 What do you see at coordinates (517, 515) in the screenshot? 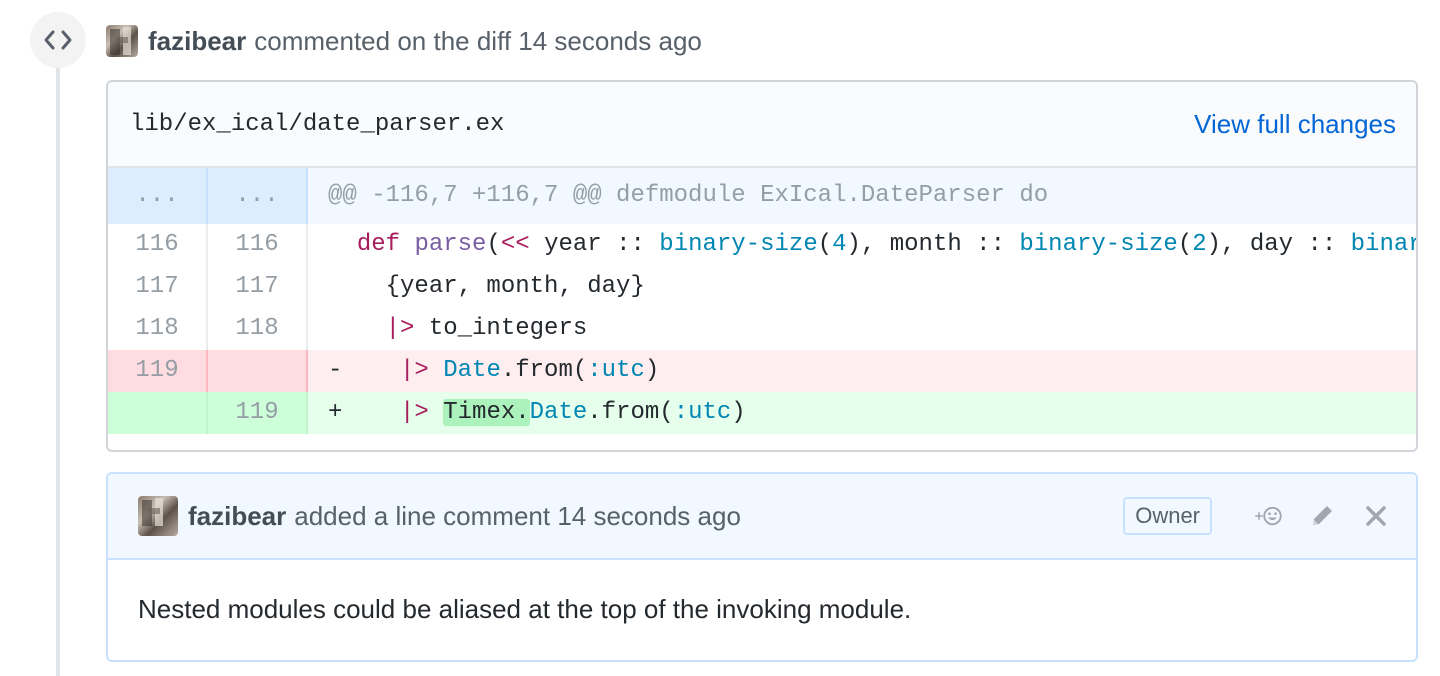
I see `comment-action-text: added a line comment 14 seconds ago` at bounding box center [517, 515].